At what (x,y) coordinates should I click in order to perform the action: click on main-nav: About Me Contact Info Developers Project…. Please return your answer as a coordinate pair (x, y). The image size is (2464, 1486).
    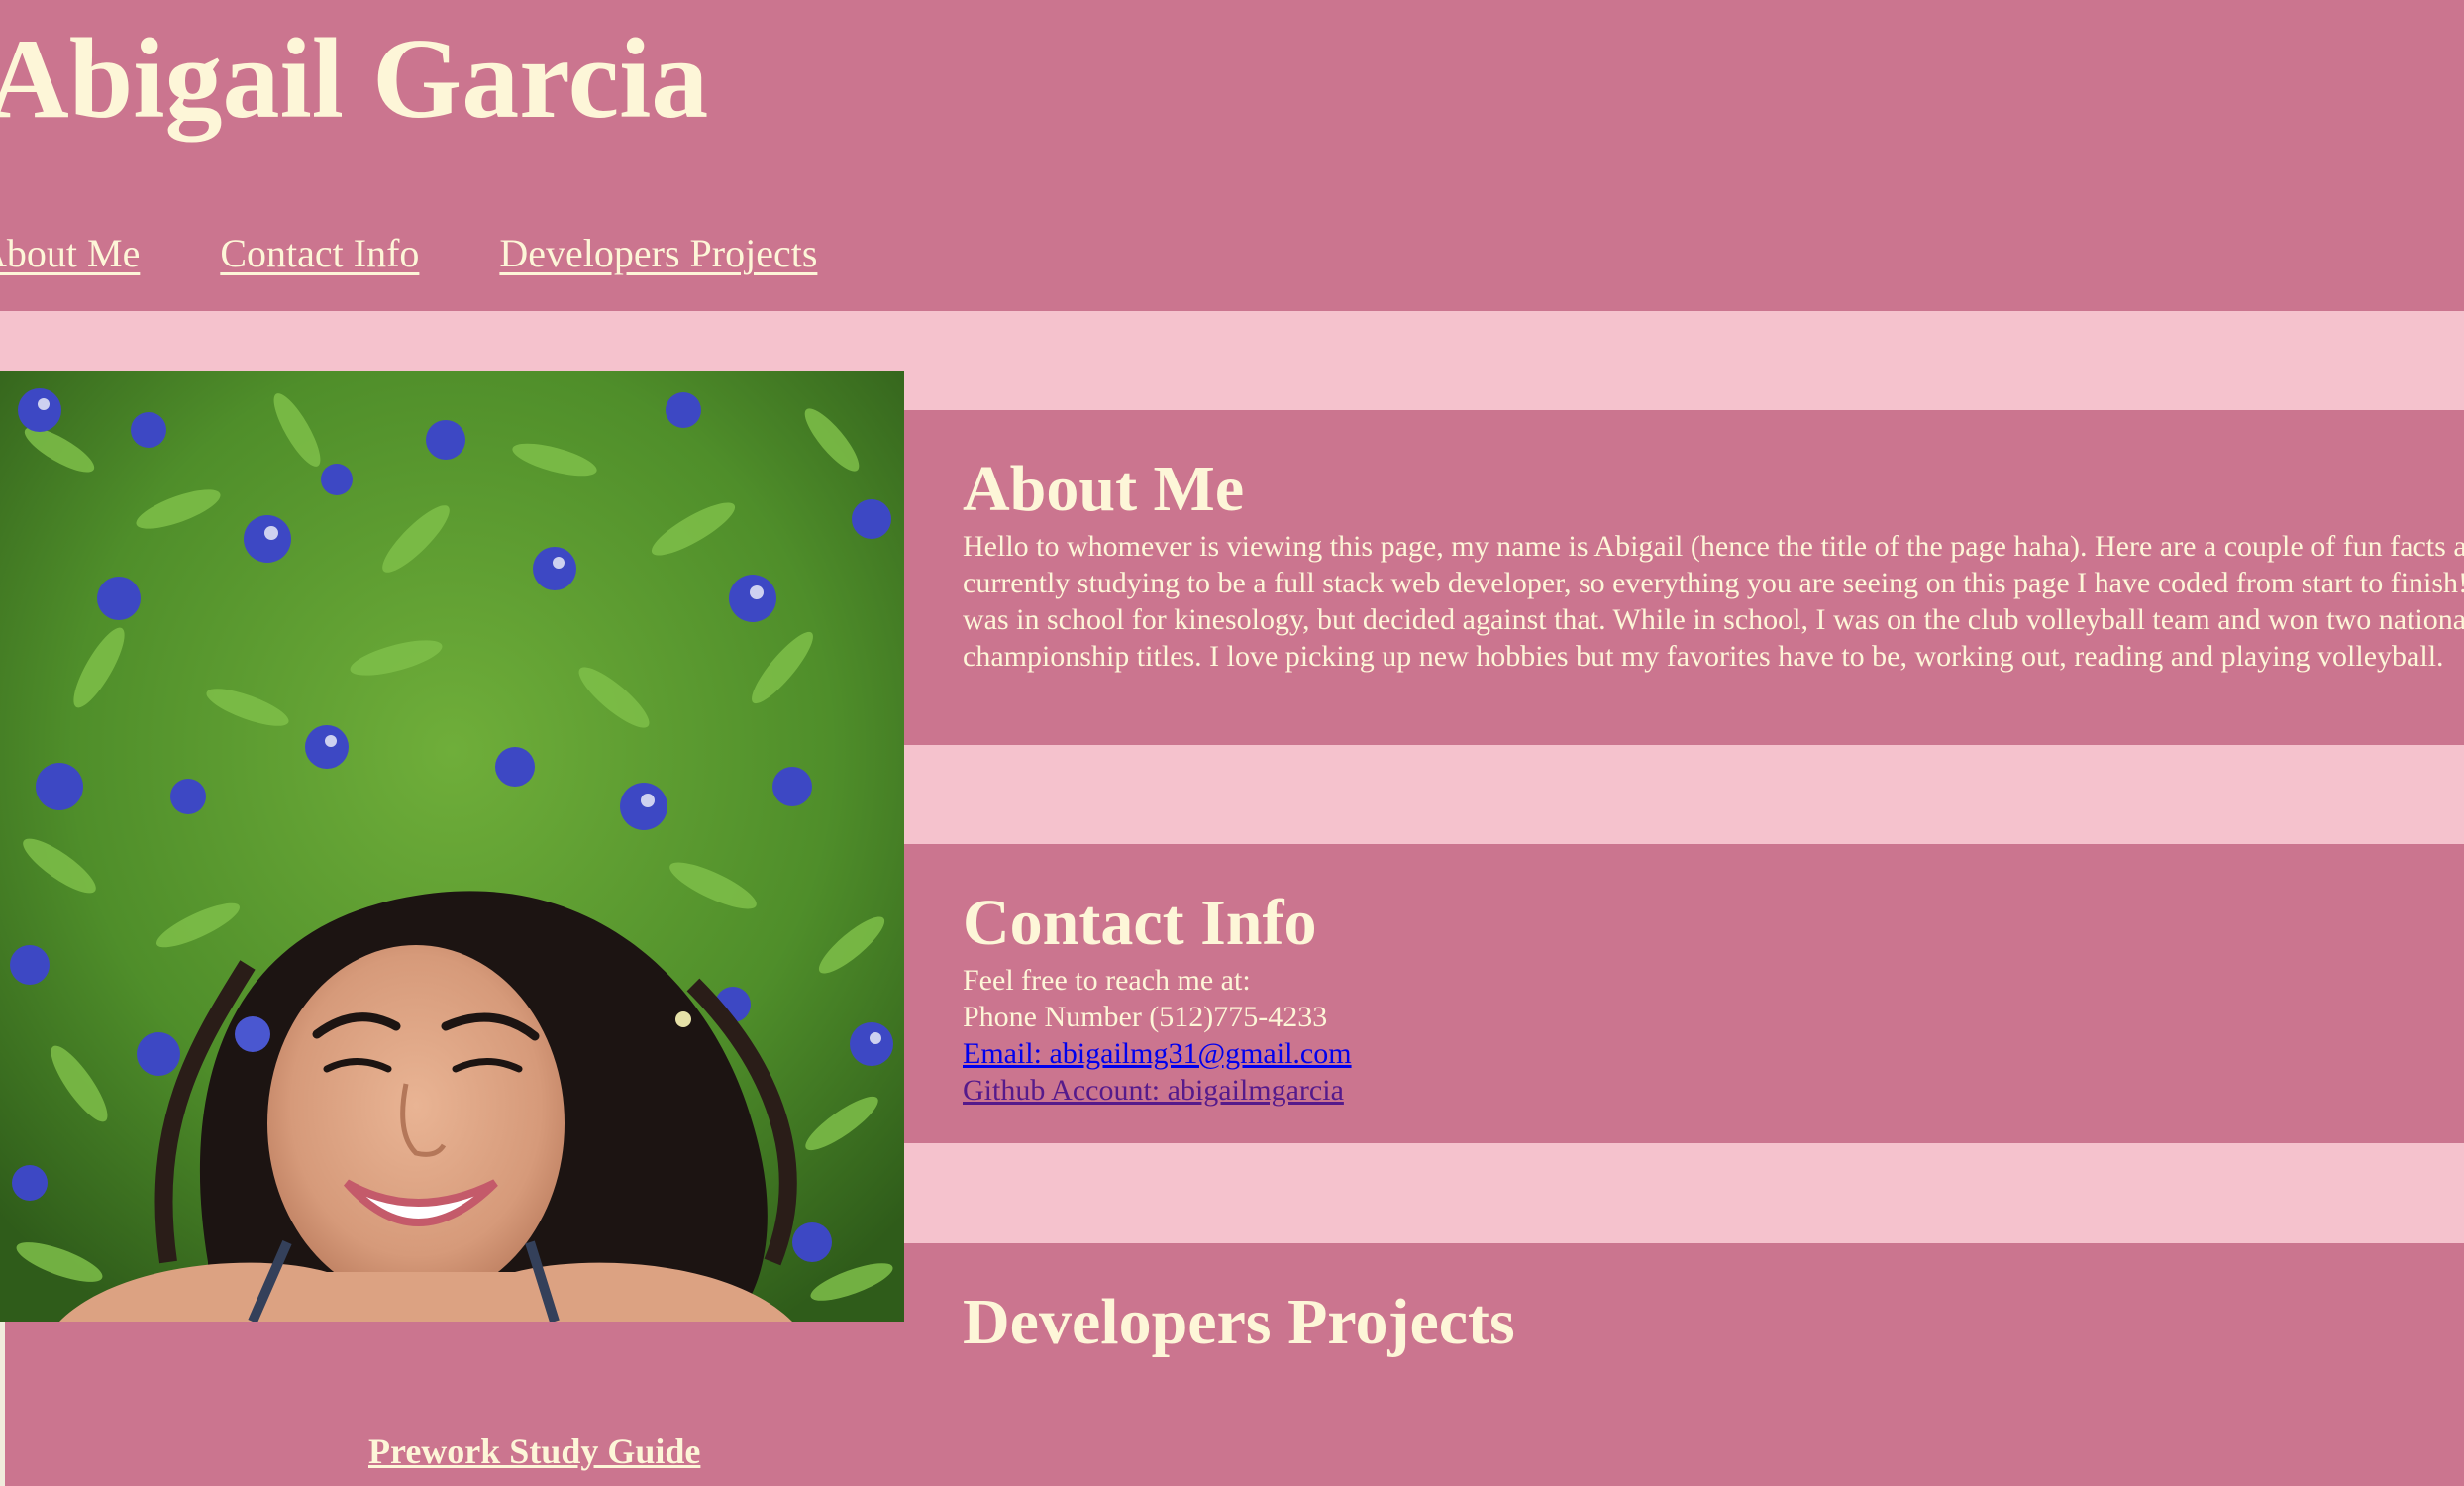
    Looking at the image, I should click on (409, 253).